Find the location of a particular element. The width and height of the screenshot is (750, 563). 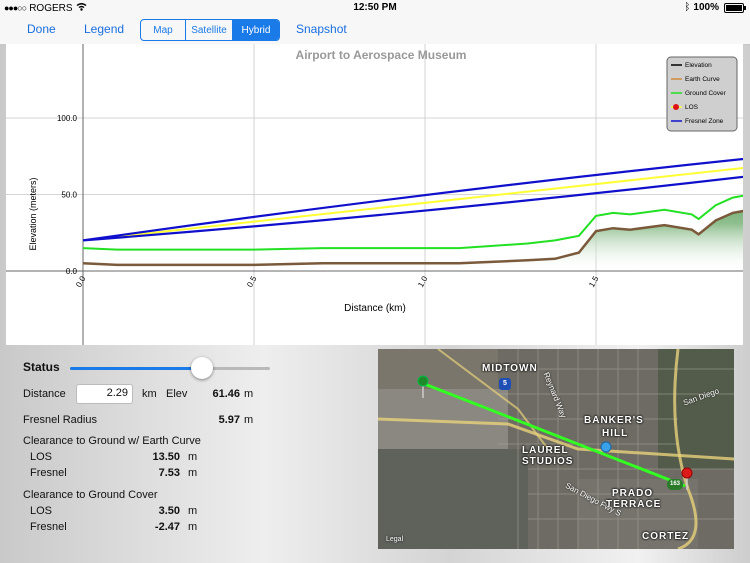

map-label-prado: PRADO is located at coordinates (633, 493).